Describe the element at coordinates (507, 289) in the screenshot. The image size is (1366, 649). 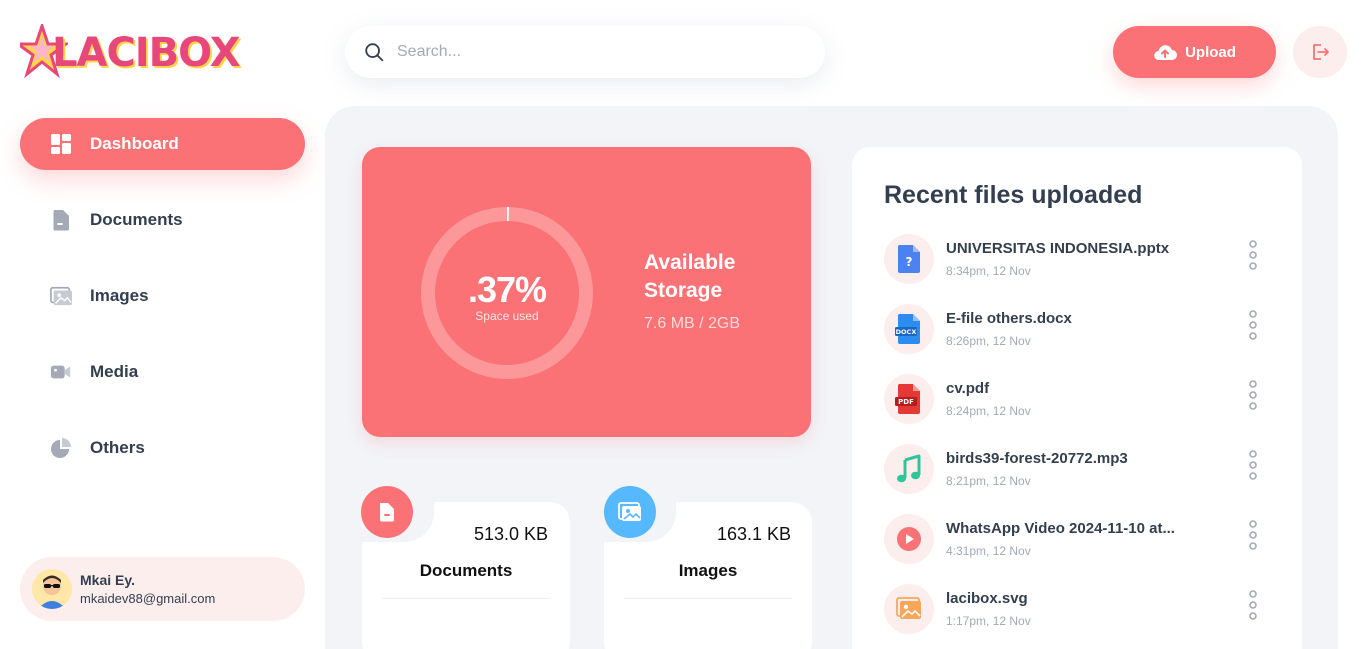
I see `storage-percent: .37%` at that location.